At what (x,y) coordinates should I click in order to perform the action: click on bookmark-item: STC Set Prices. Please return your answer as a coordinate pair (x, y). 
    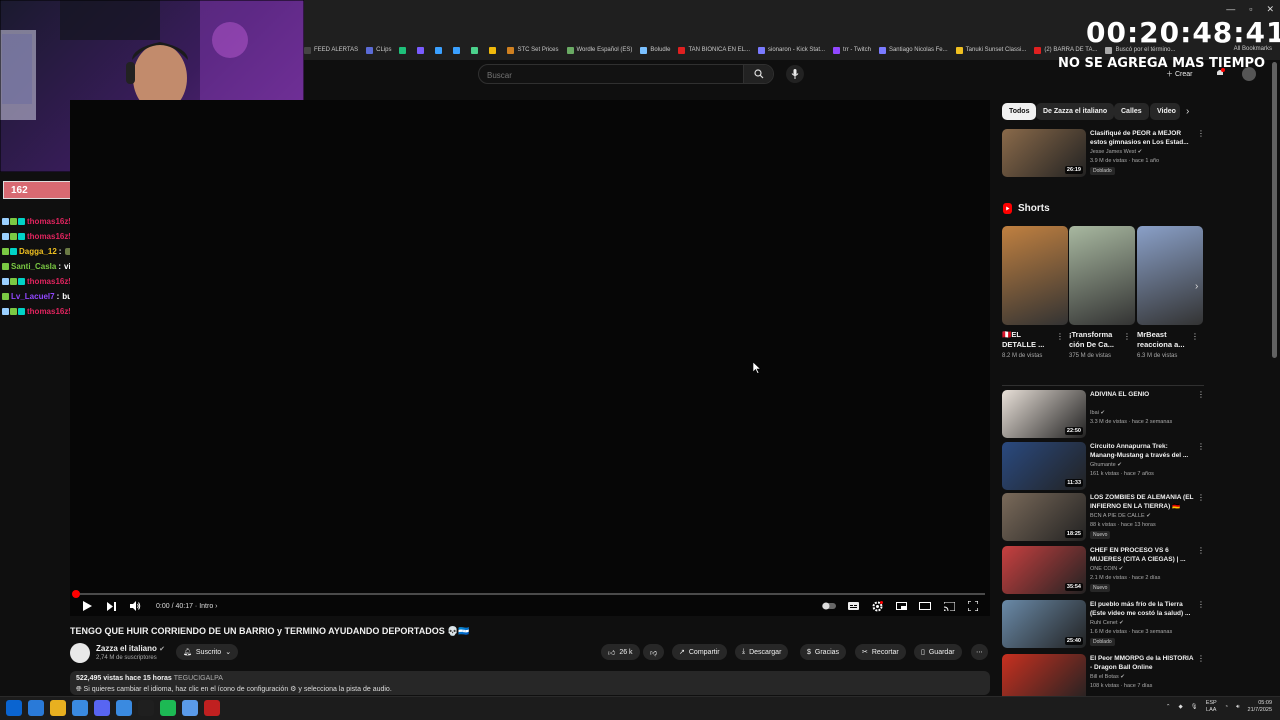
    Looking at the image, I should click on (533, 50).